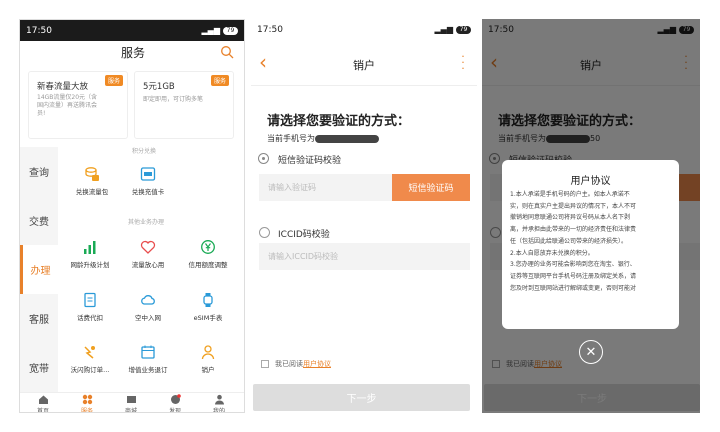  I want to click on agreement-line: 证券等互联网平台手机号码注册及绑定关系，请, so click(573, 276).